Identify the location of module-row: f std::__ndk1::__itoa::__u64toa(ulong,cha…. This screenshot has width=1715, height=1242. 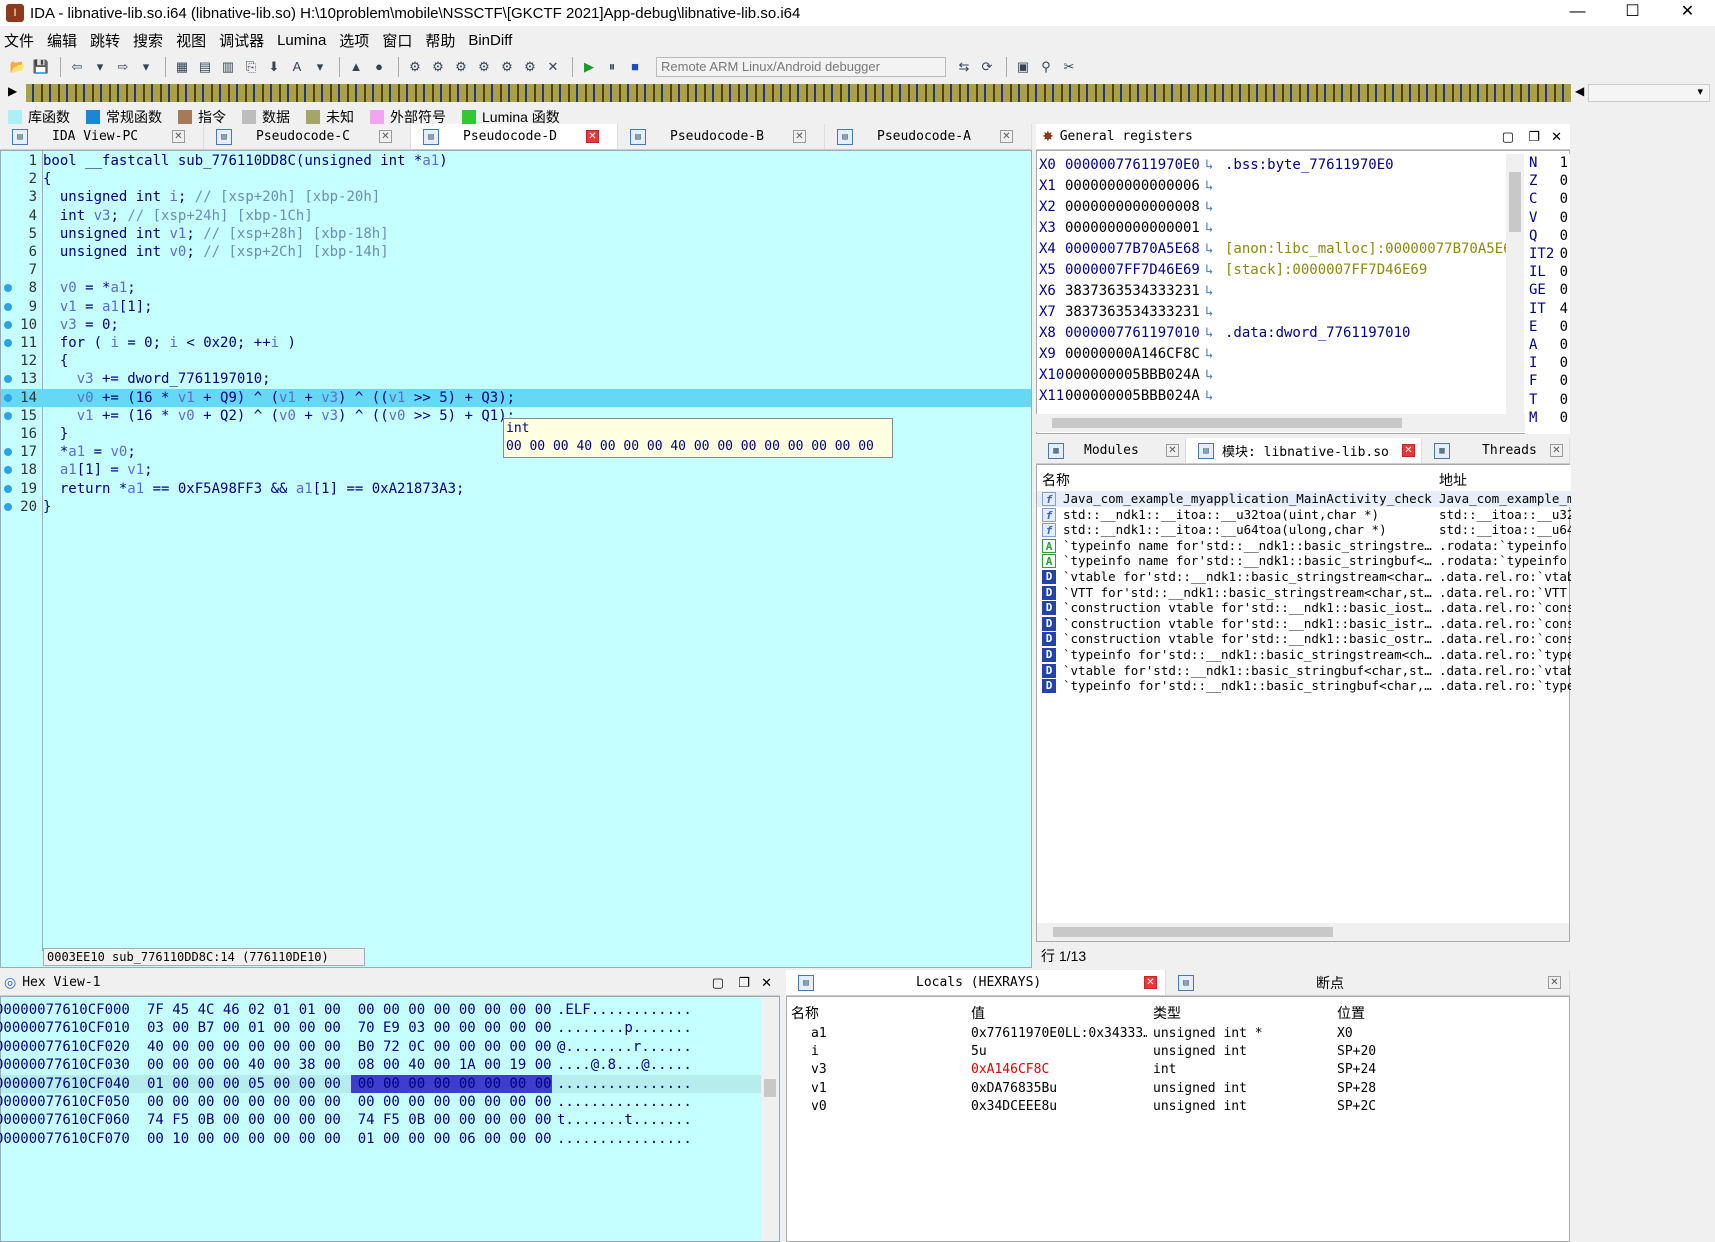
(1304, 530).